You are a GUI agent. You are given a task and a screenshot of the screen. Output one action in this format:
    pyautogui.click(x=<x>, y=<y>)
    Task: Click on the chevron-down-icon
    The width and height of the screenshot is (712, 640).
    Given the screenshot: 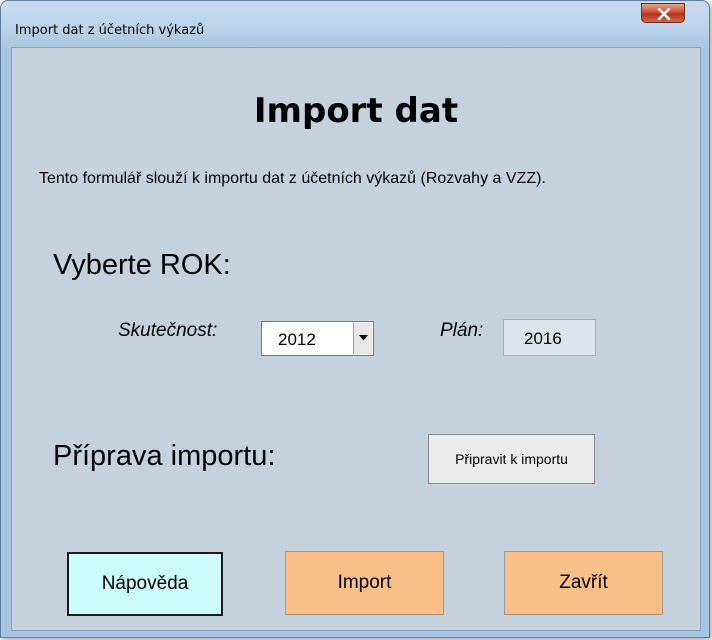 What is the action you would take?
    pyautogui.click(x=363, y=338)
    